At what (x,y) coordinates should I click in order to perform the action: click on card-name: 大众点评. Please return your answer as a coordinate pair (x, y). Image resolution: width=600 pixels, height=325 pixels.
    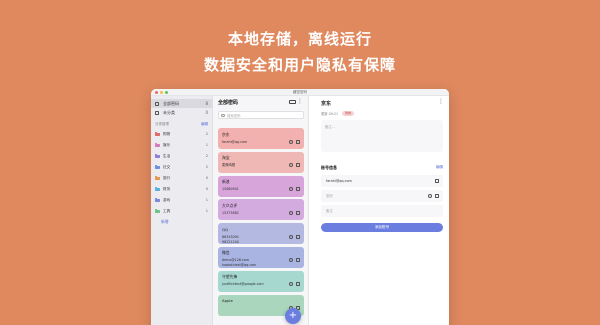
    Looking at the image, I should click on (230, 205).